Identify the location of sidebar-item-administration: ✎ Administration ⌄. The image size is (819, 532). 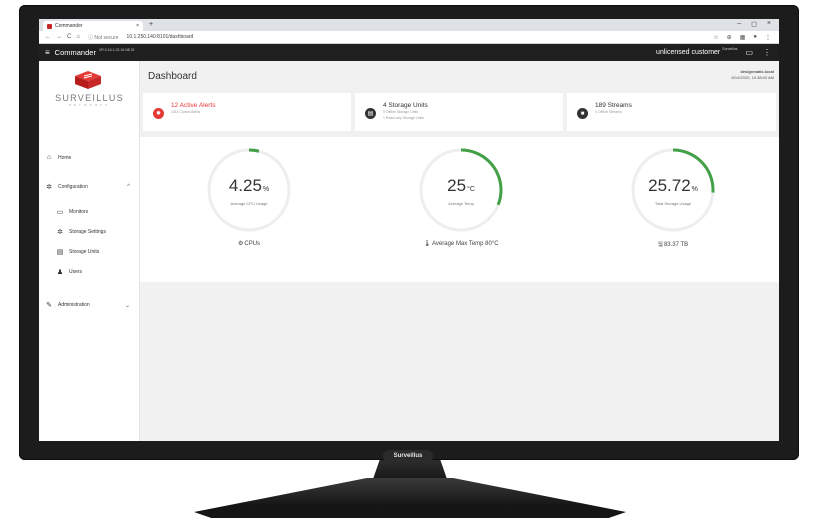
(89, 305).